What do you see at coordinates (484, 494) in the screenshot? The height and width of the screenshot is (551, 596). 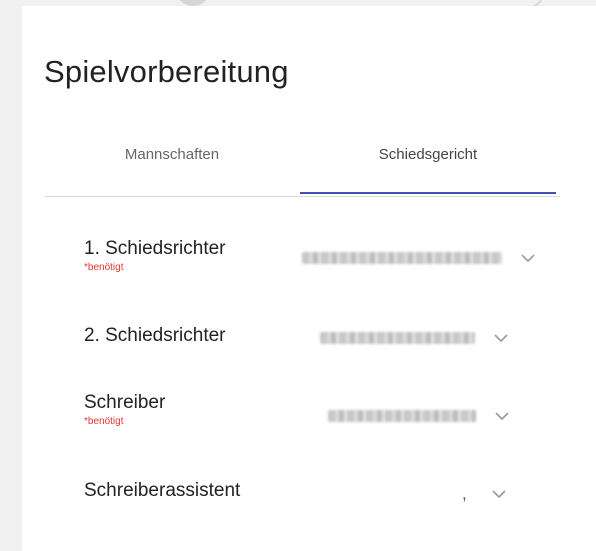 I see `assistant-scorer-select: ,` at bounding box center [484, 494].